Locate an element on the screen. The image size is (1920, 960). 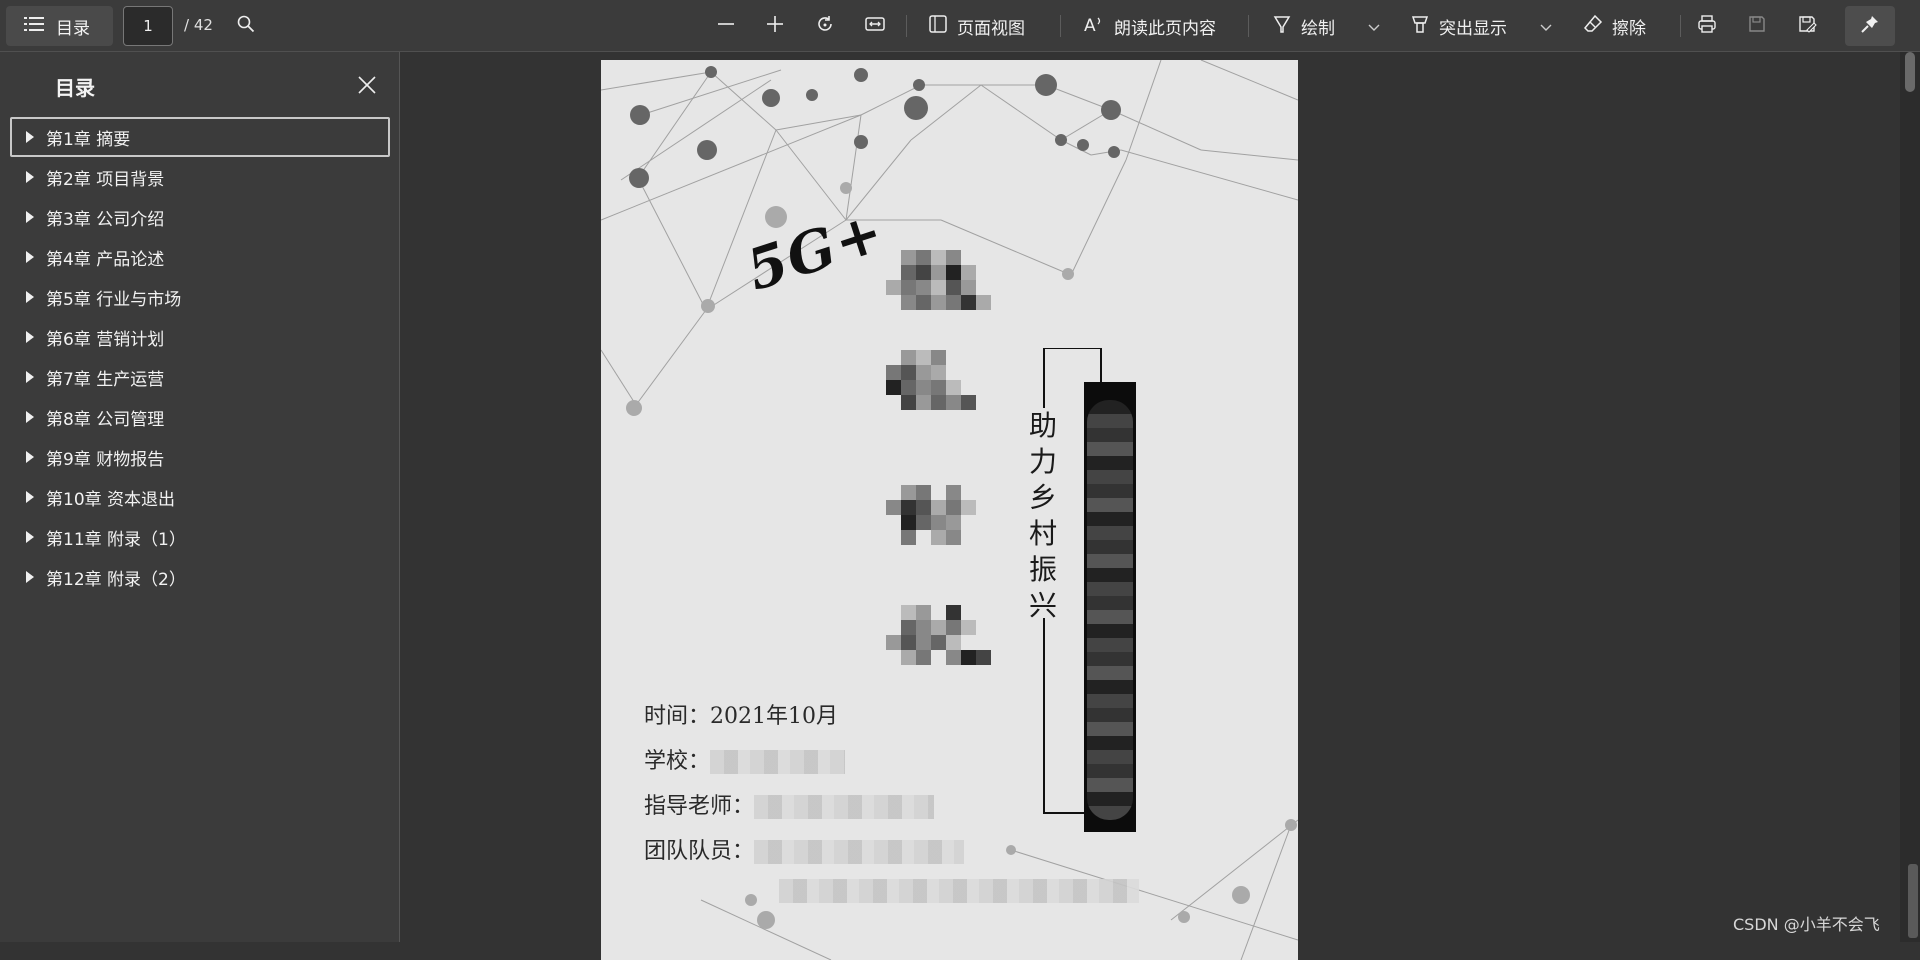
page-total: / 42 is located at coordinates (198, 25).